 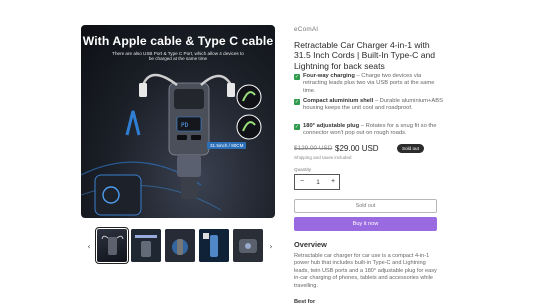 I want to click on cable-length-tag: 31.5inch / 80CM, so click(x=227, y=145).